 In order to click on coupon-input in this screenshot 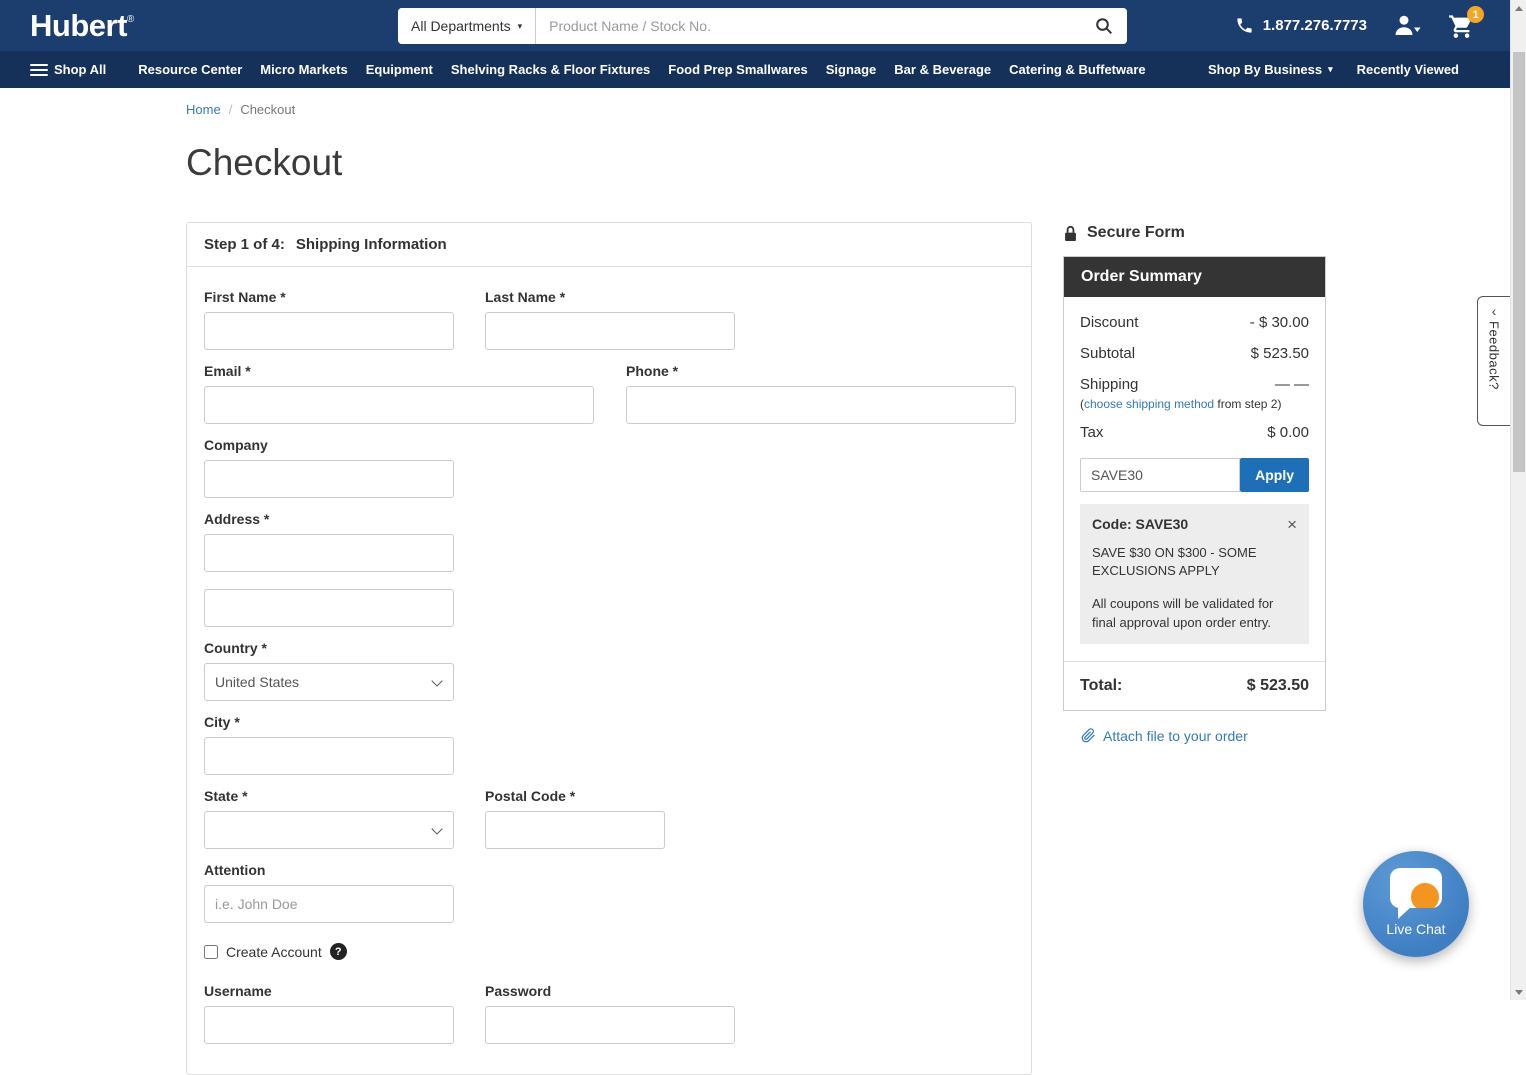, I will do `click(1160, 475)`.